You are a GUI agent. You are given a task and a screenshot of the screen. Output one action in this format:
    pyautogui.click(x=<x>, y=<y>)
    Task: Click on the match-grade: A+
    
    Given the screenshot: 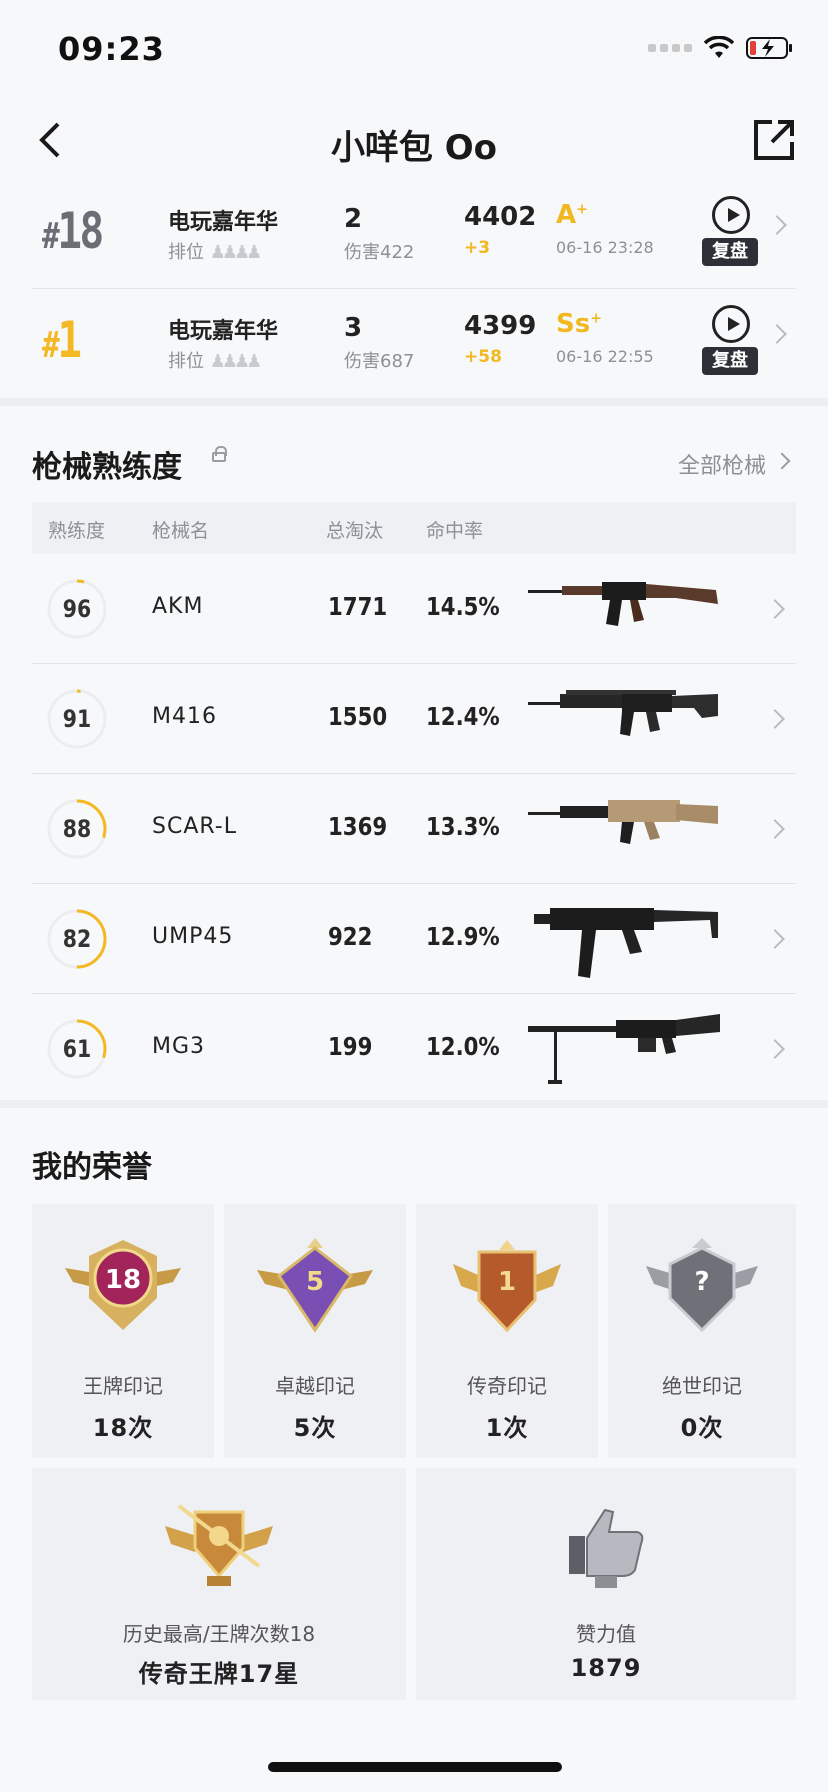 What is the action you would take?
    pyautogui.click(x=572, y=215)
    